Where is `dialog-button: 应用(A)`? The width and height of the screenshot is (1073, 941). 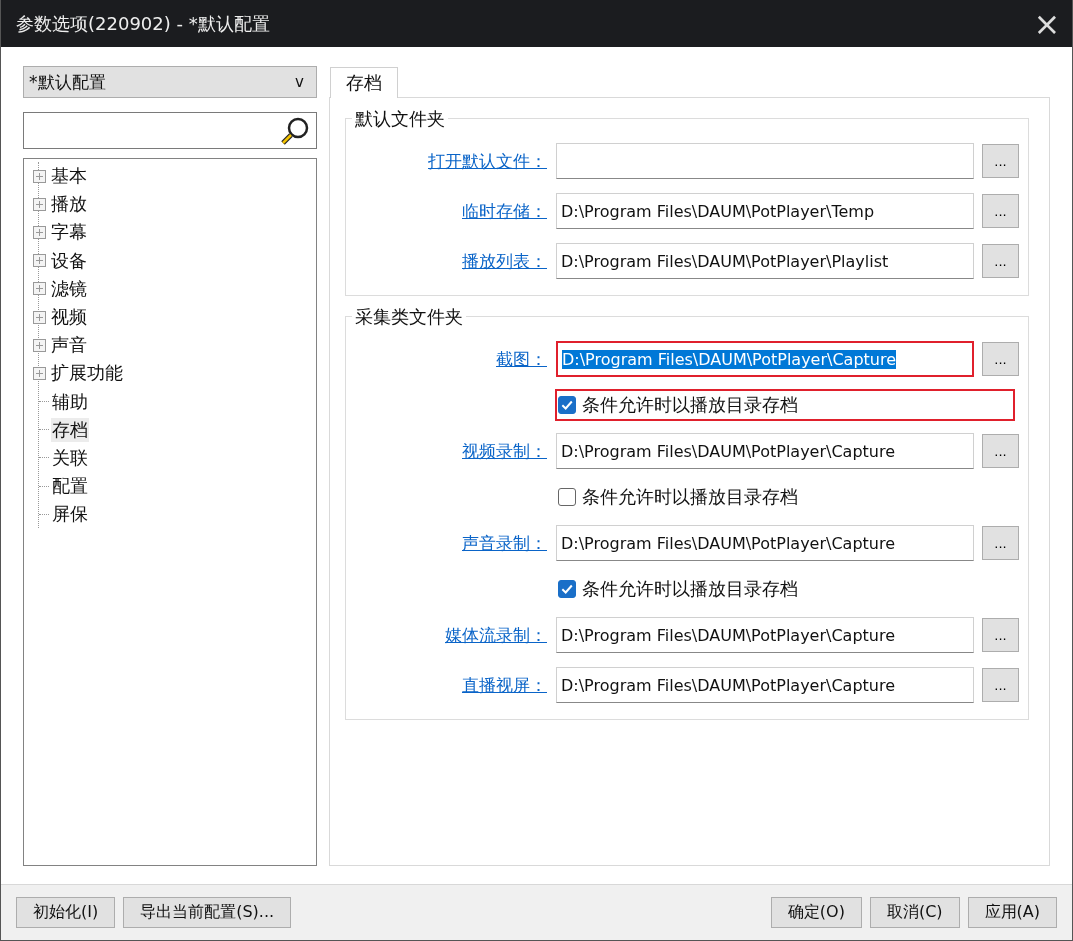 dialog-button: 应用(A) is located at coordinates (1012, 912).